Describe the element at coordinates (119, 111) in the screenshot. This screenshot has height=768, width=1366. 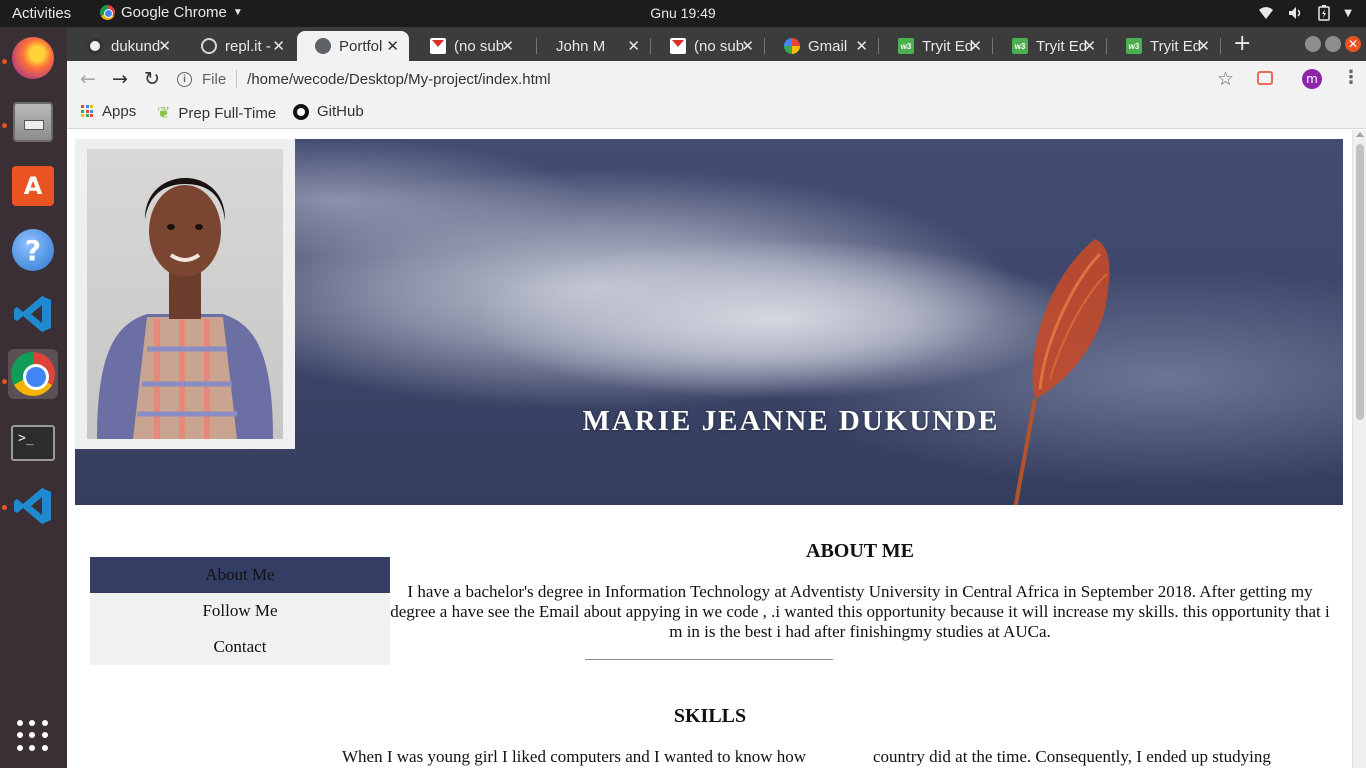
I see `bookmark-label: Apps` at that location.